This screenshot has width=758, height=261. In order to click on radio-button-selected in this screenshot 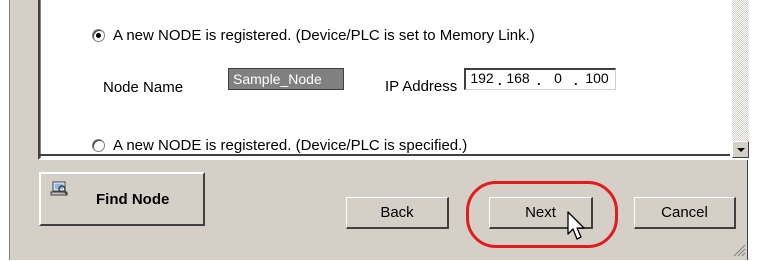, I will do `click(98, 35)`.